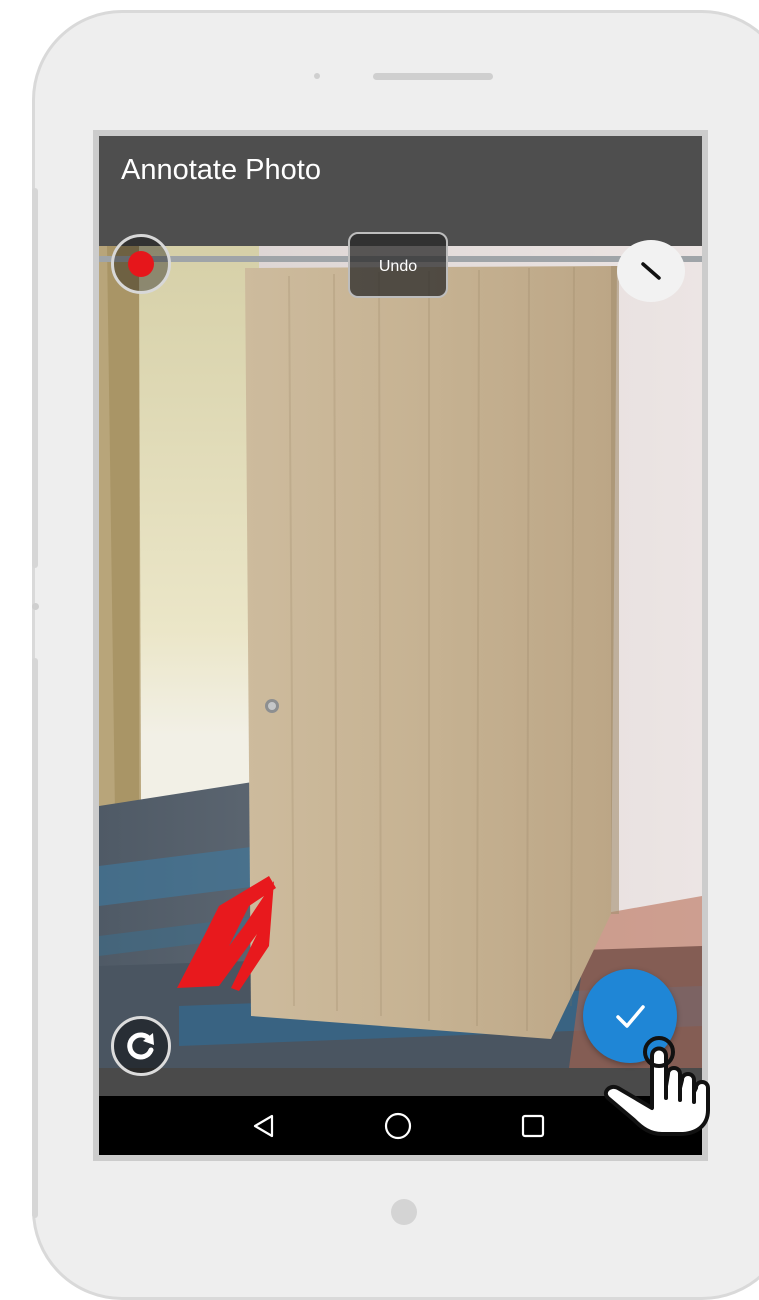 The height and width of the screenshot is (1300, 759). I want to click on line-tool-button, so click(651, 271).